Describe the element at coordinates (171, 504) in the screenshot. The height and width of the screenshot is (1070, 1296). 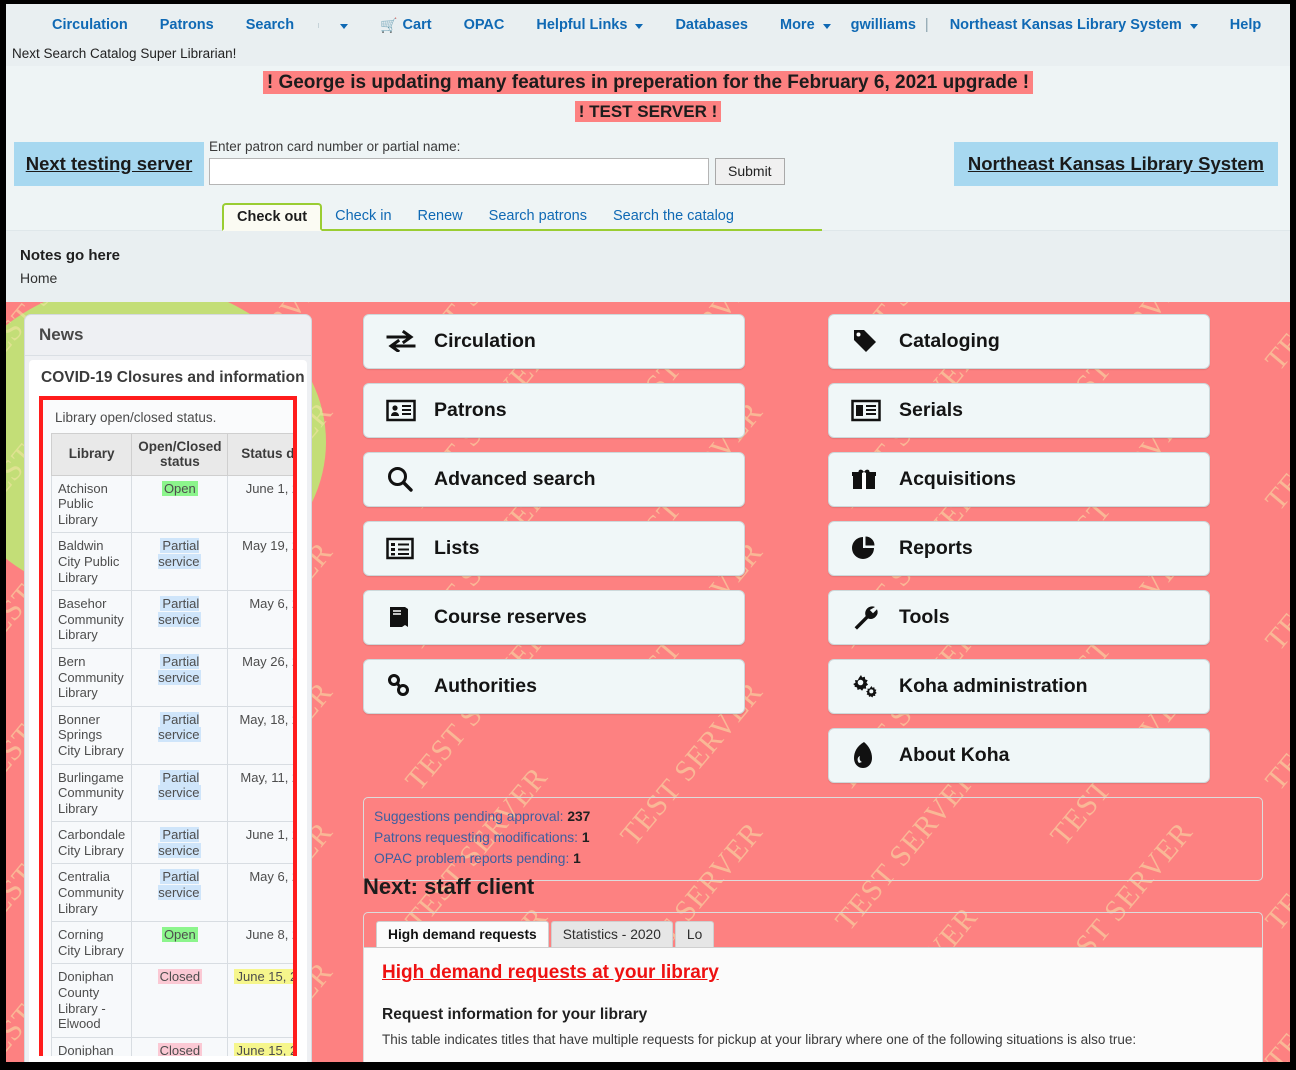
I see `table-row: Atchison Public Library Open June 1, 2020` at that location.